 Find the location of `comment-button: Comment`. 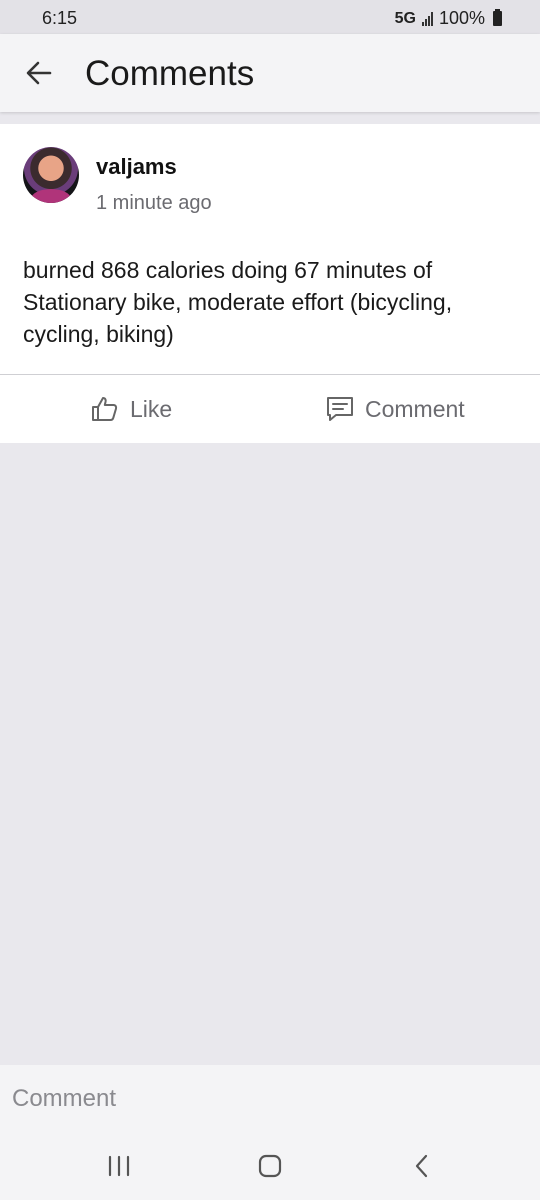

comment-button: Comment is located at coordinates (395, 409).